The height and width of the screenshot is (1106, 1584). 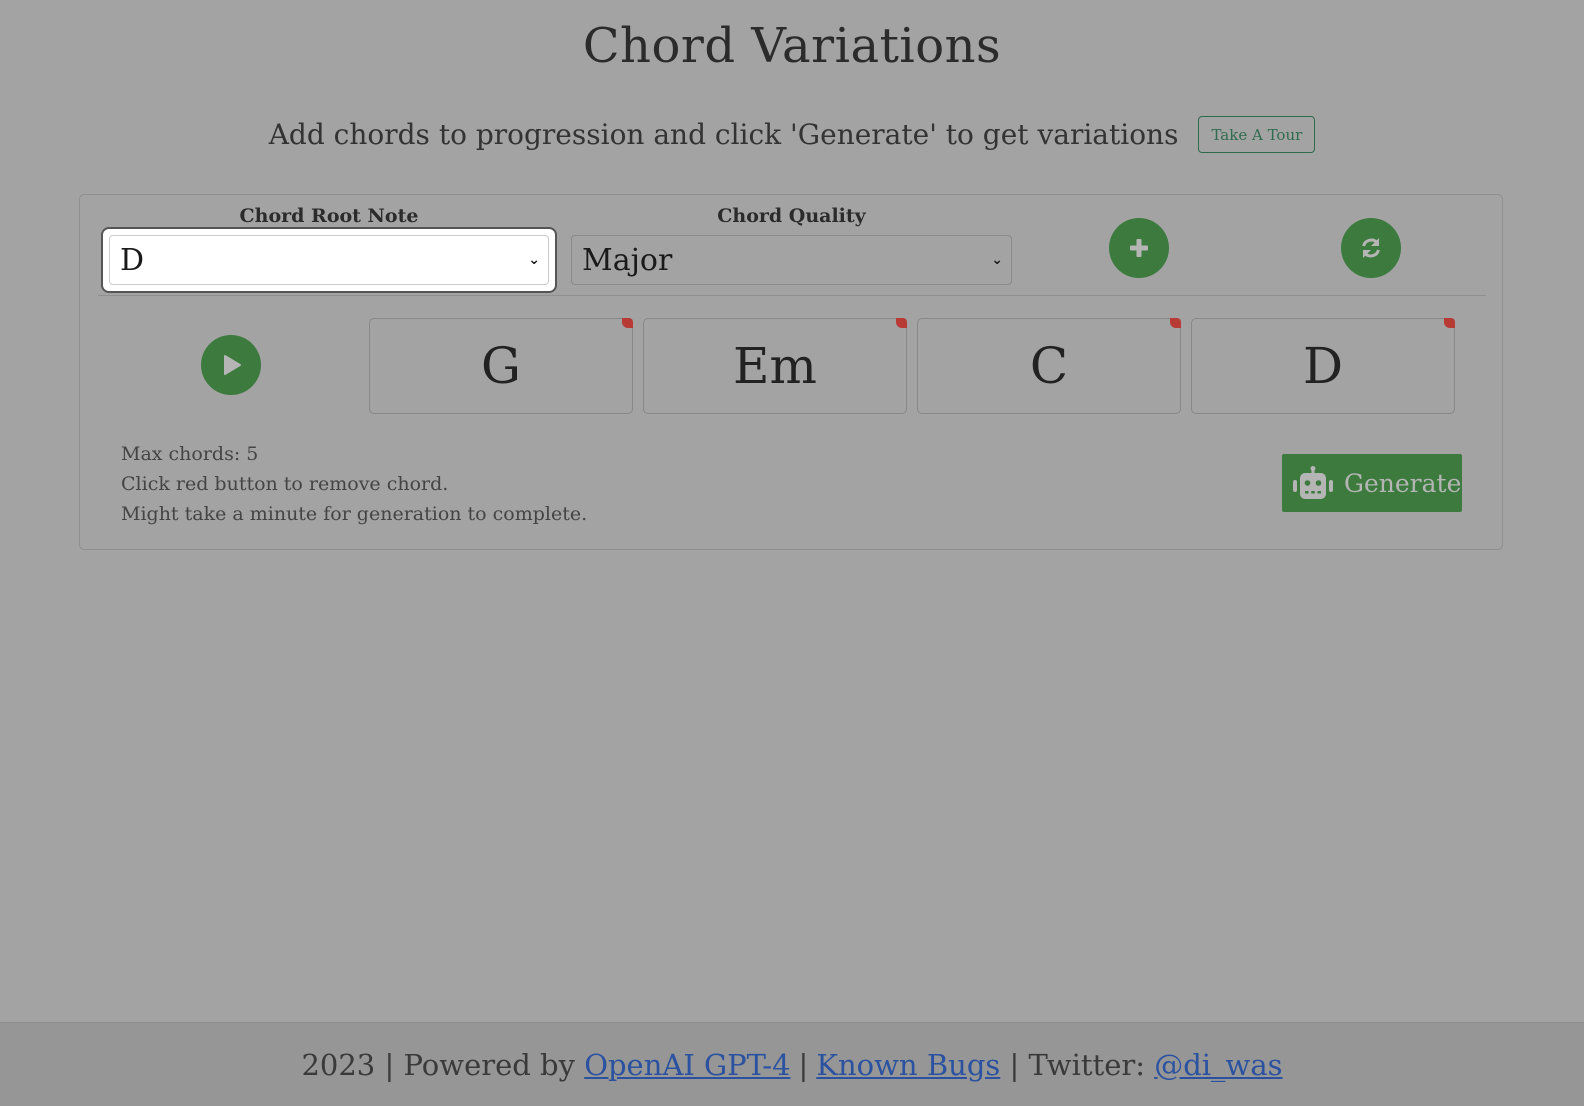 I want to click on root-note-highlight: D ⌄, so click(x=329, y=260).